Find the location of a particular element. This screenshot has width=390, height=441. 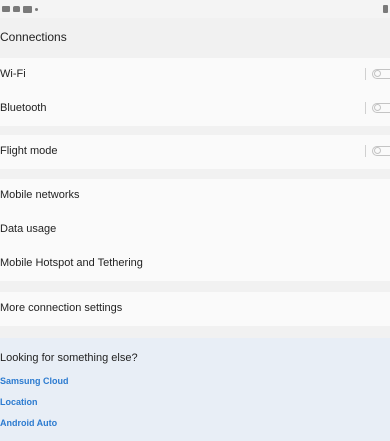

setting-row-mobile-networks: Mobile networks is located at coordinates (195, 196).